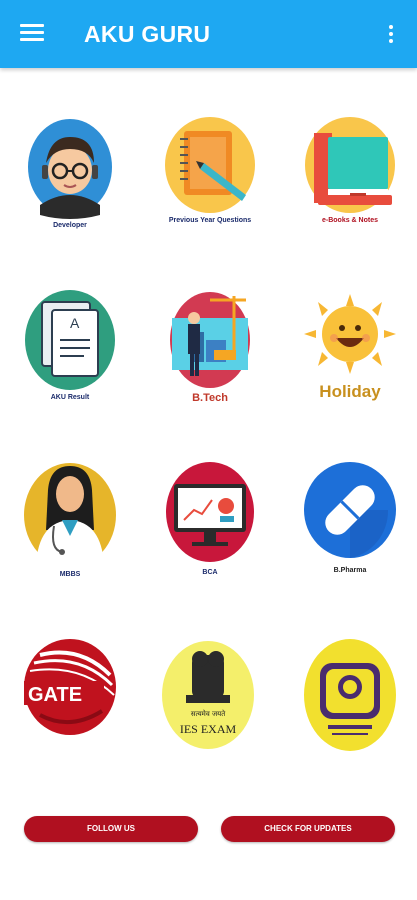 The image size is (417, 900). I want to click on ies-emblem-icon: सत्यमेव जयते IES EXAM, so click(208, 695).